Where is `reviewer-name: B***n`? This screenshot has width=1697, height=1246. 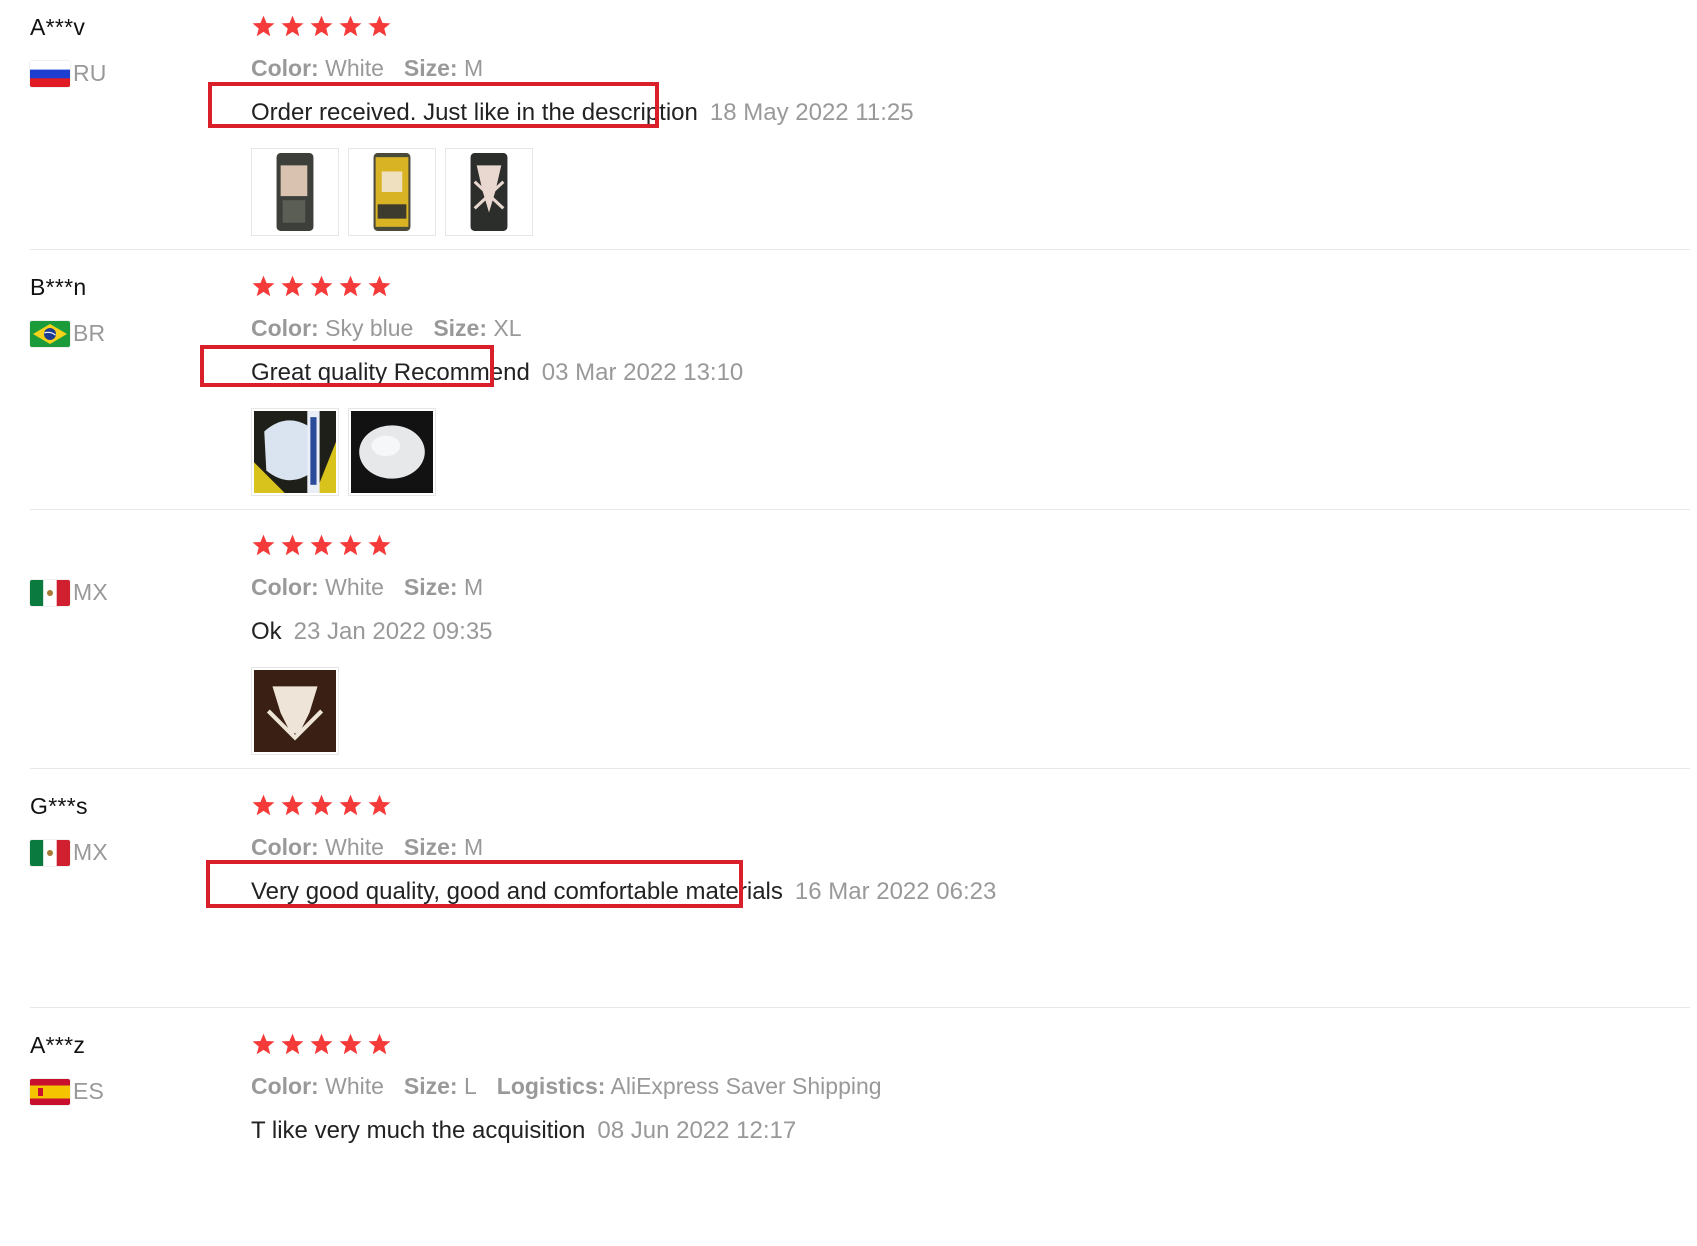
reviewer-name: B***n is located at coordinates (58, 287).